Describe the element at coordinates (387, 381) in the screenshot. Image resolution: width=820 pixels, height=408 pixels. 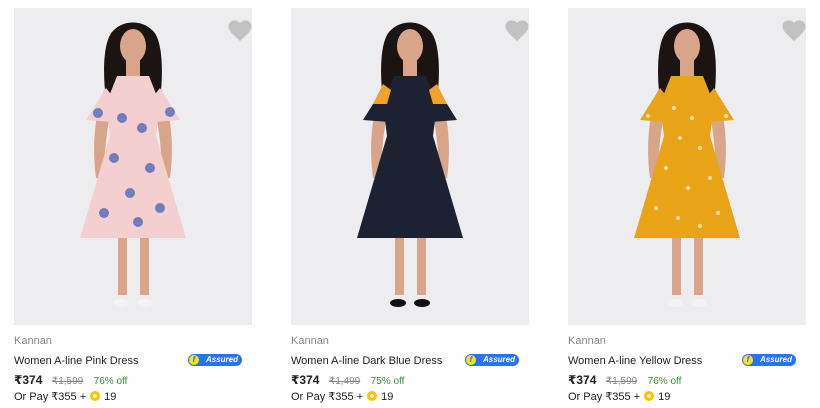
I see `discount-label: 75% off` at that location.